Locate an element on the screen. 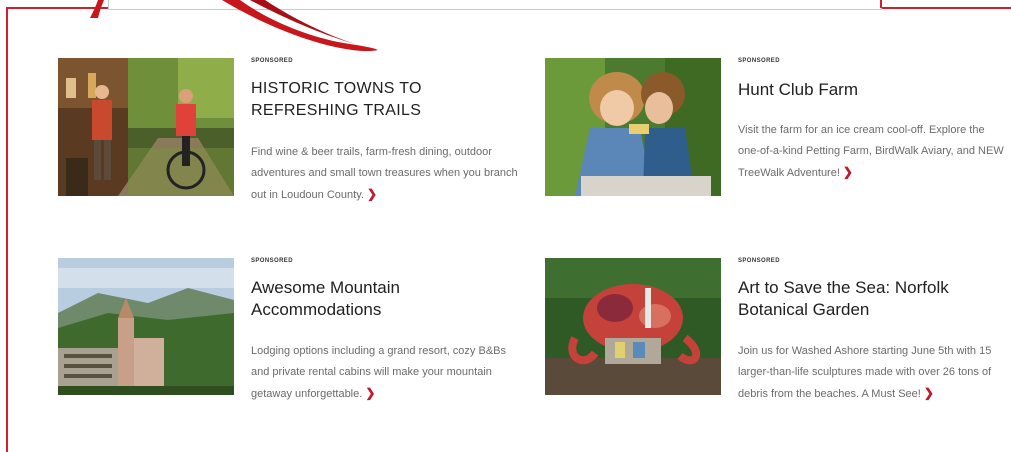 This screenshot has width=1011, height=452. card-title: Awesome Mountain Accommodations is located at coordinates (376, 299).